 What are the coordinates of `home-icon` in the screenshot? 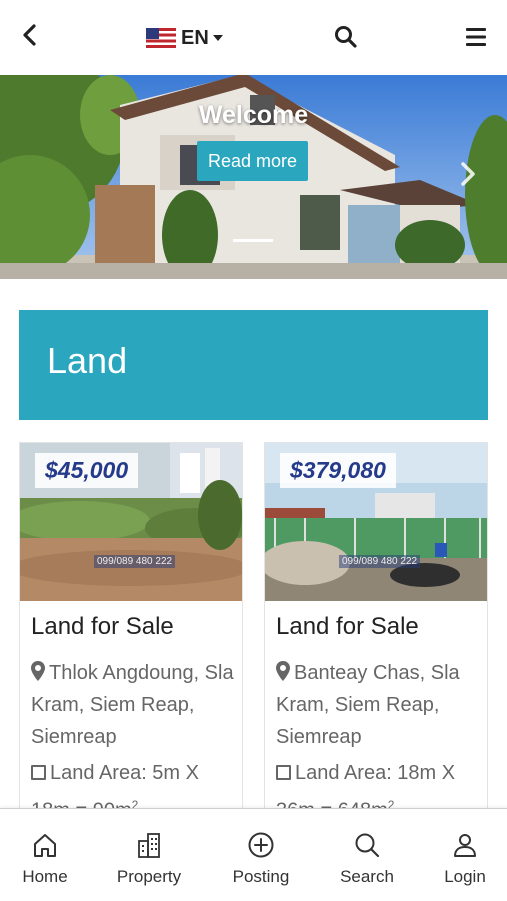 It's located at (45, 845).